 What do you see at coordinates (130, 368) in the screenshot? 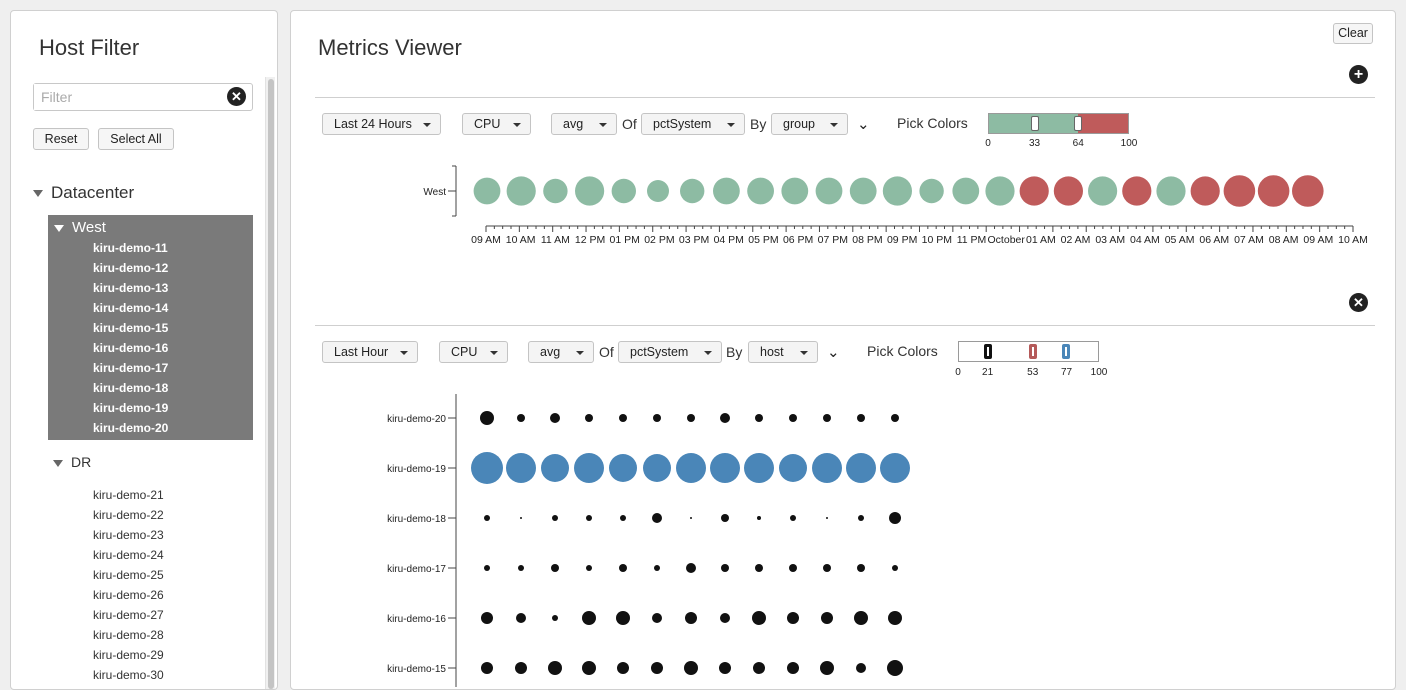
I see `host-item: kiru-demo-17` at bounding box center [130, 368].